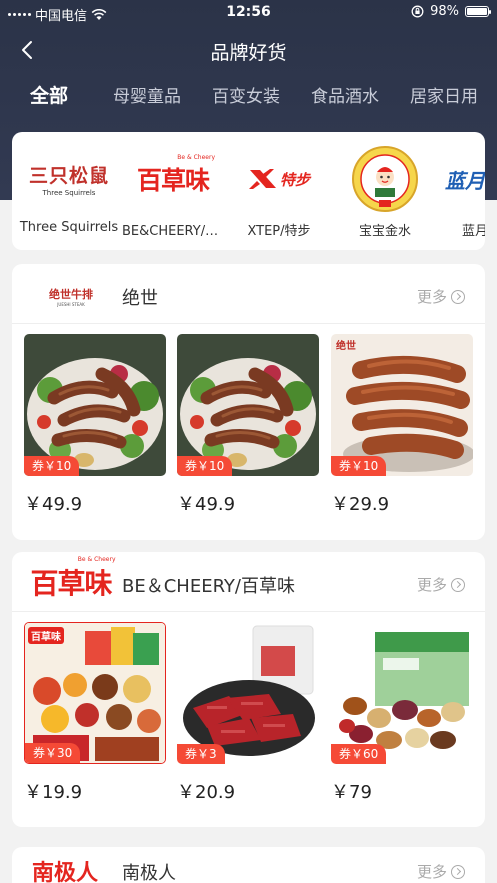 The height and width of the screenshot is (883, 497). What do you see at coordinates (465, 180) in the screenshot?
I see `blue-moon-logo: 蓝月` at bounding box center [465, 180].